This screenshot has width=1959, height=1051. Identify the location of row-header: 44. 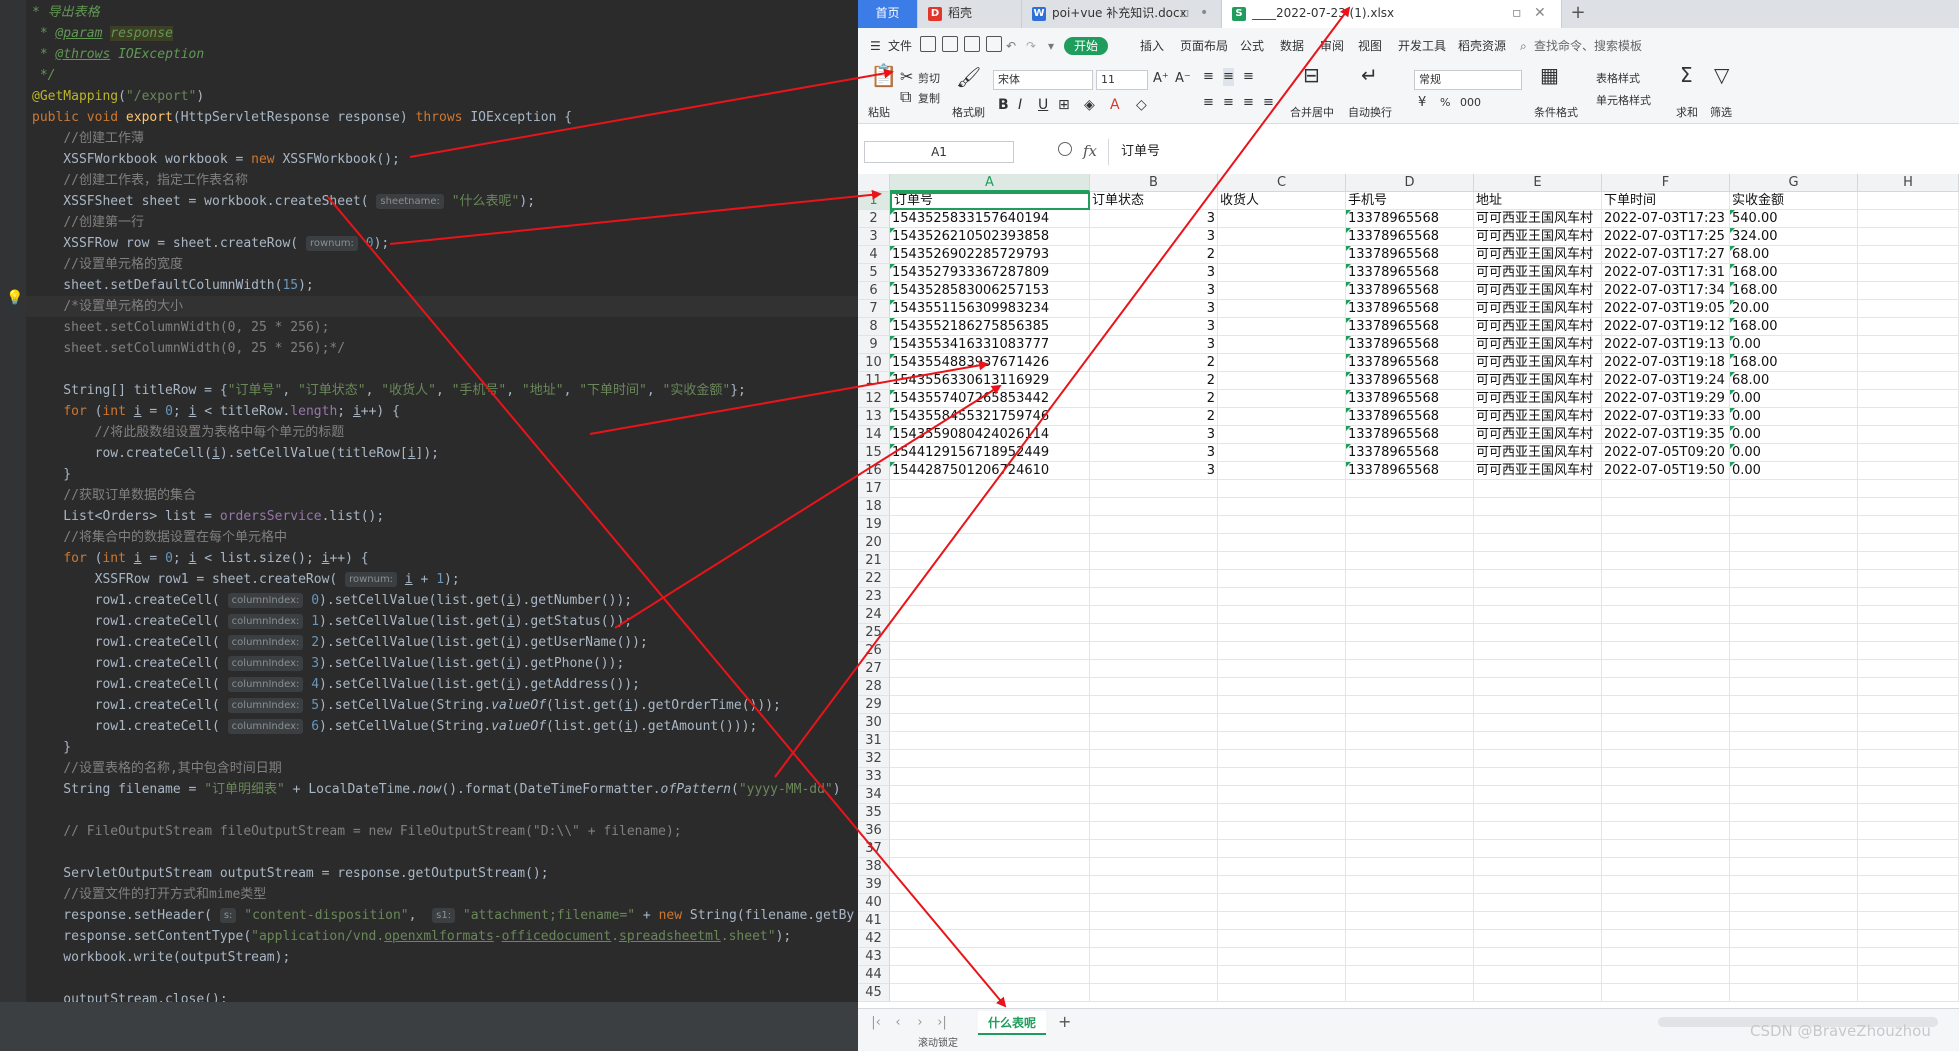
(874, 975).